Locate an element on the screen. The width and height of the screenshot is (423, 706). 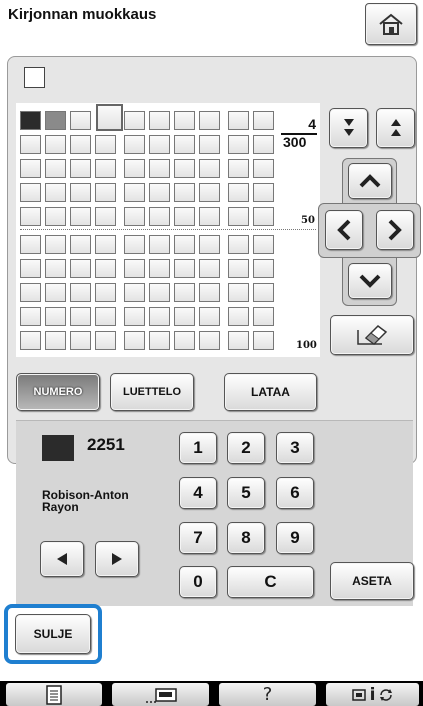
arrow-right-button is located at coordinates (395, 230).